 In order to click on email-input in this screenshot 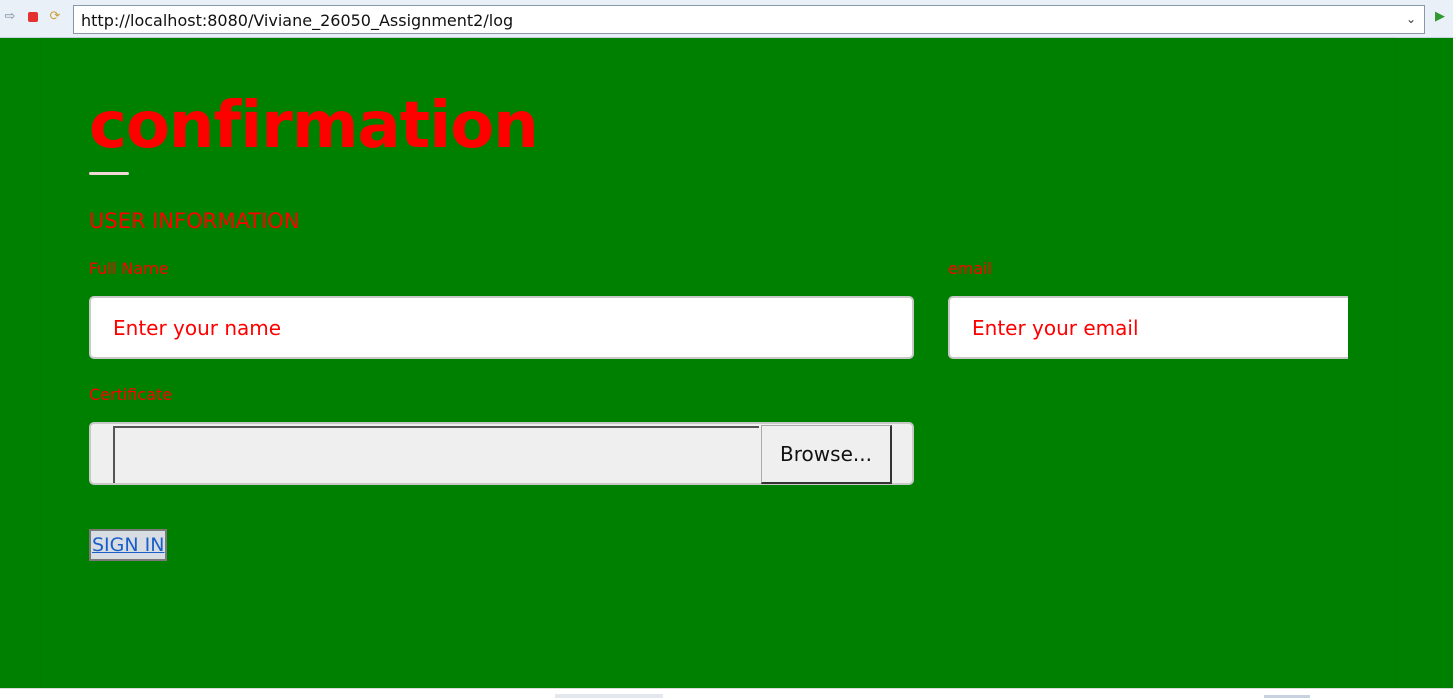, I will do `click(1148, 327)`.